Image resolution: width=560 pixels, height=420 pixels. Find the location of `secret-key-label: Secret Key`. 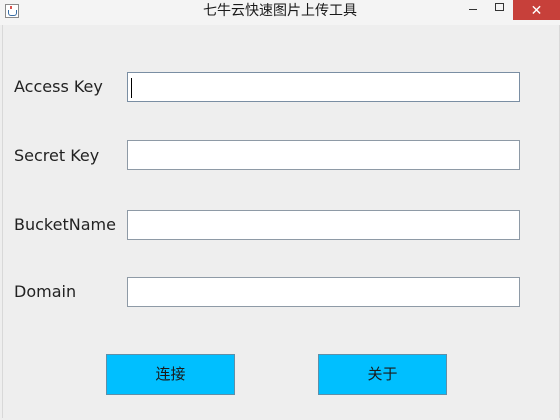

secret-key-label: Secret Key is located at coordinates (57, 155).